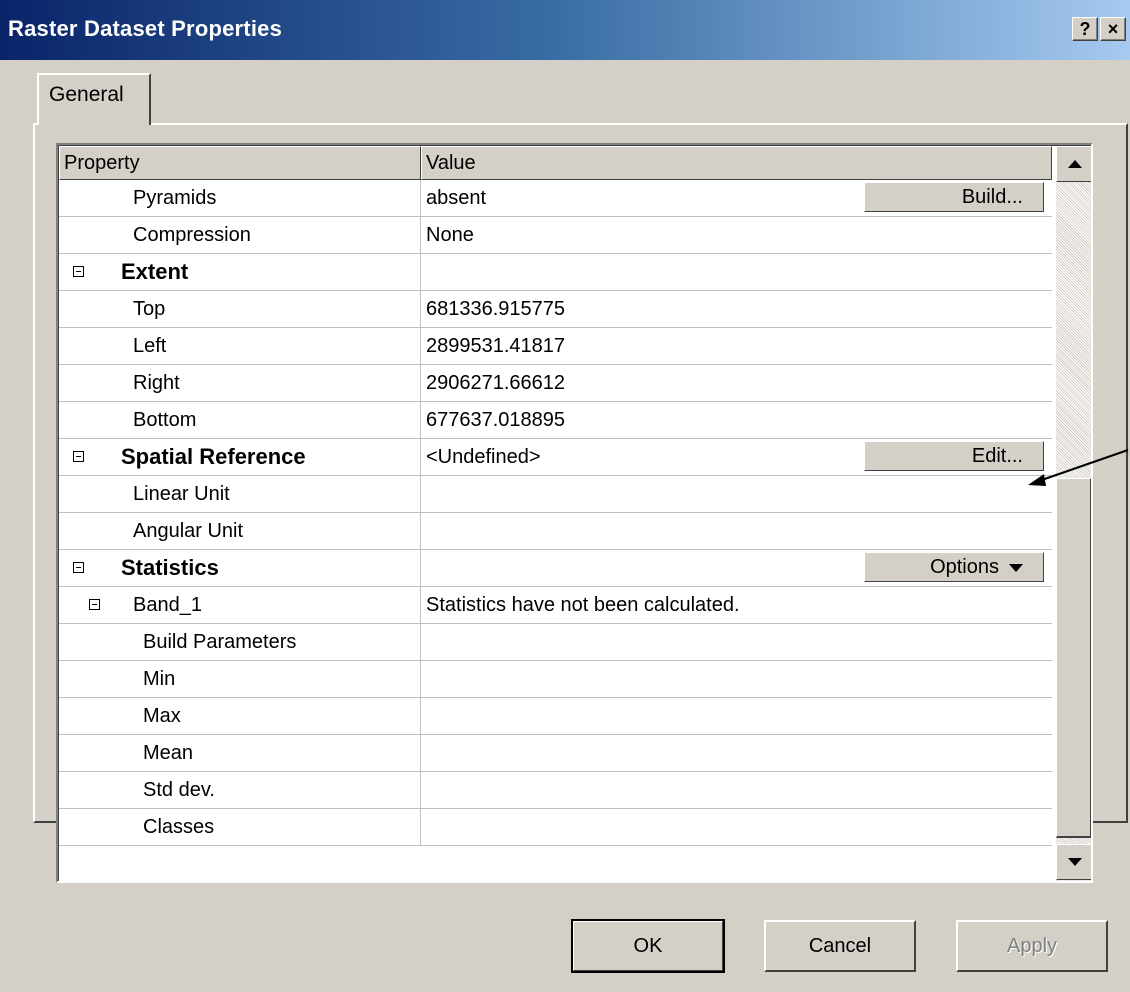  Describe the element at coordinates (736, 163) in the screenshot. I see `column-header-value: Value` at that location.